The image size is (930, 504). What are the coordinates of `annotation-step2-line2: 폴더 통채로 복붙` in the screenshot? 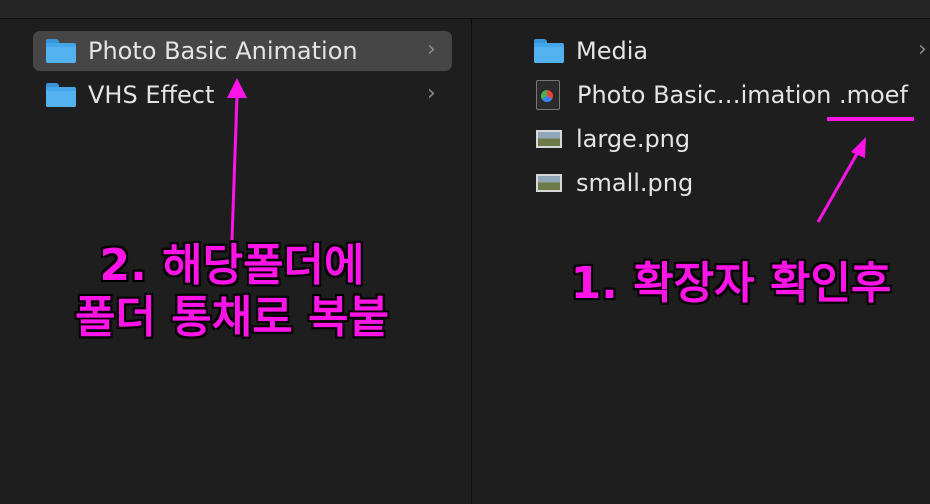 It's located at (232, 317).